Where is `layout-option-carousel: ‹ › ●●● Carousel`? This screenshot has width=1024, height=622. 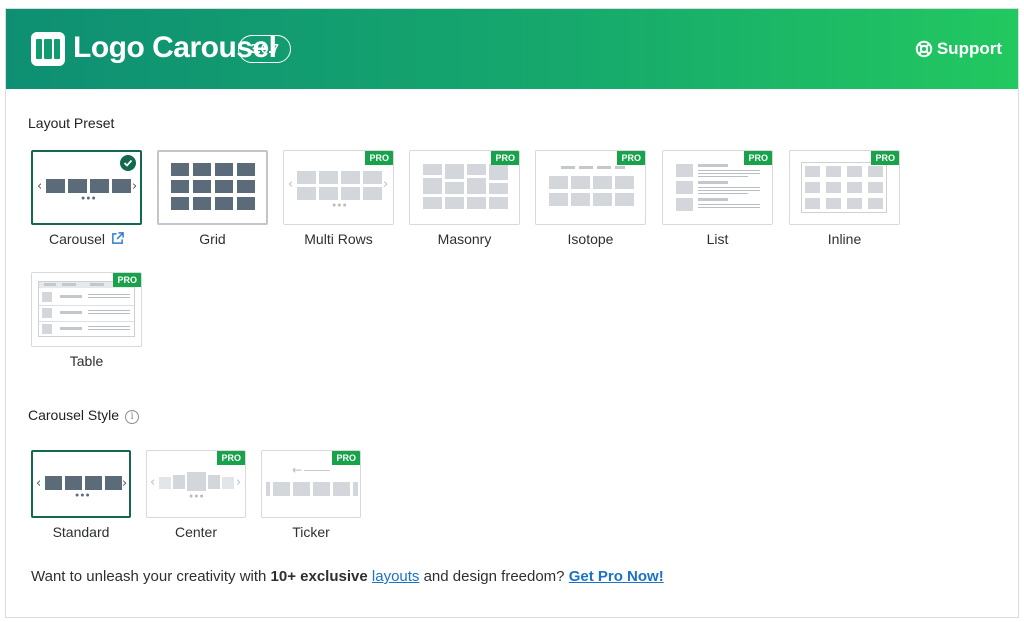
layout-option-carousel: ‹ › ●●● Carousel is located at coordinates (86, 198).